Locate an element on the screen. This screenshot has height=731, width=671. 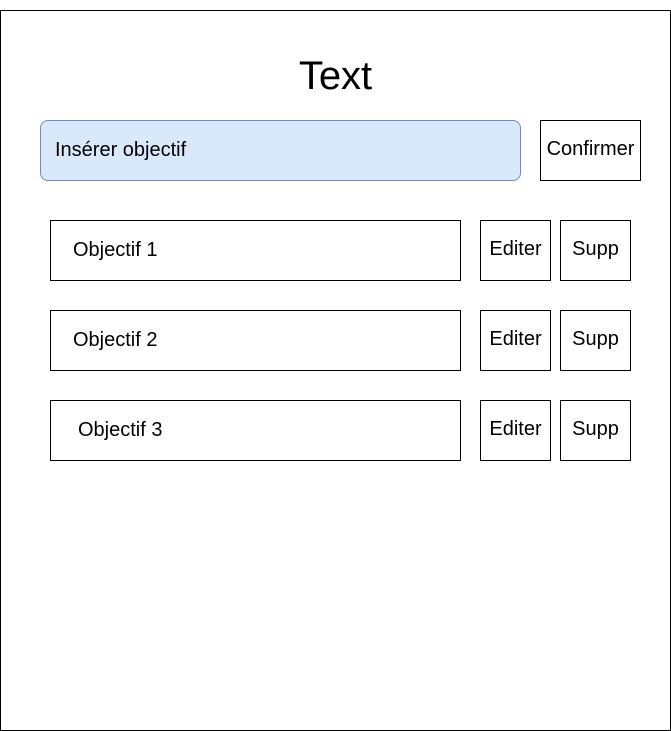
objective-label: Objectif 3 is located at coordinates (120, 430).